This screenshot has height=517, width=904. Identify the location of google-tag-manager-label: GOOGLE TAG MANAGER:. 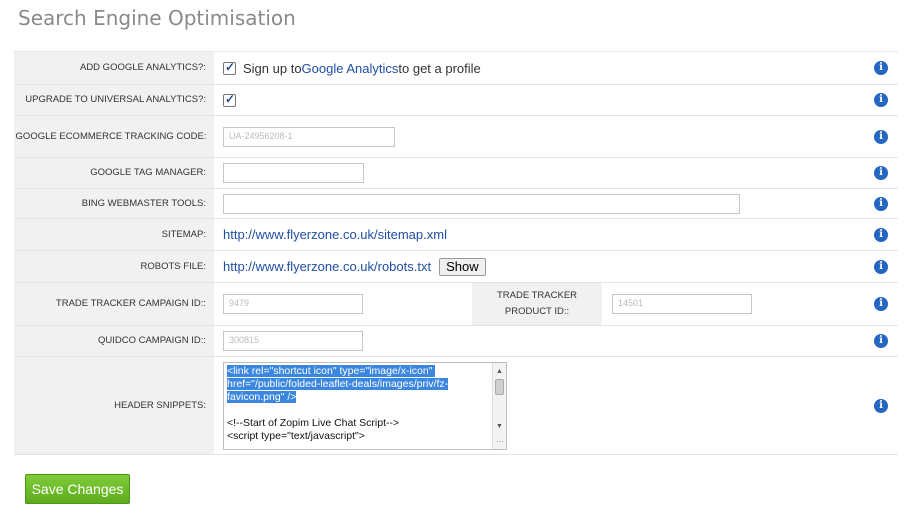
(114, 173).